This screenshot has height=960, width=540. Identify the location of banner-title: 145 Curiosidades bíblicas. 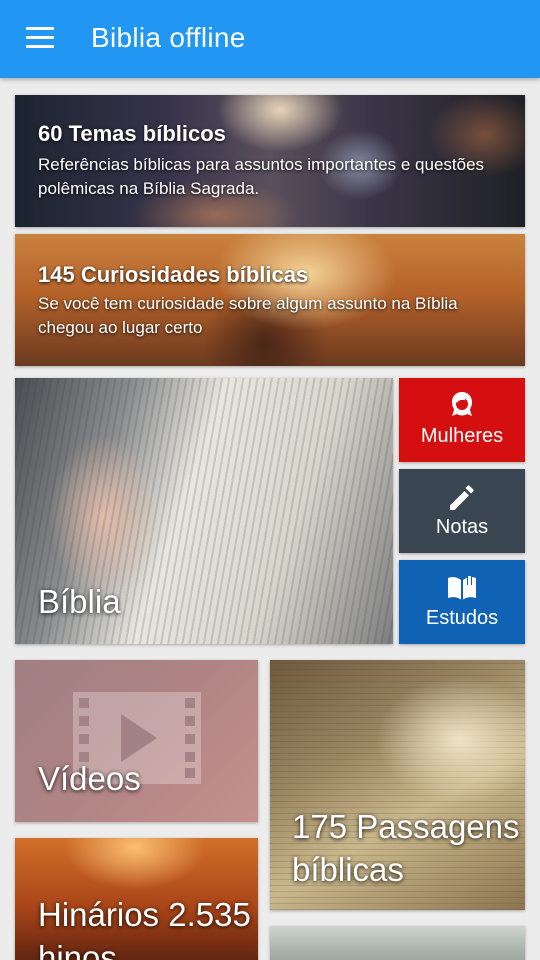
(173, 274).